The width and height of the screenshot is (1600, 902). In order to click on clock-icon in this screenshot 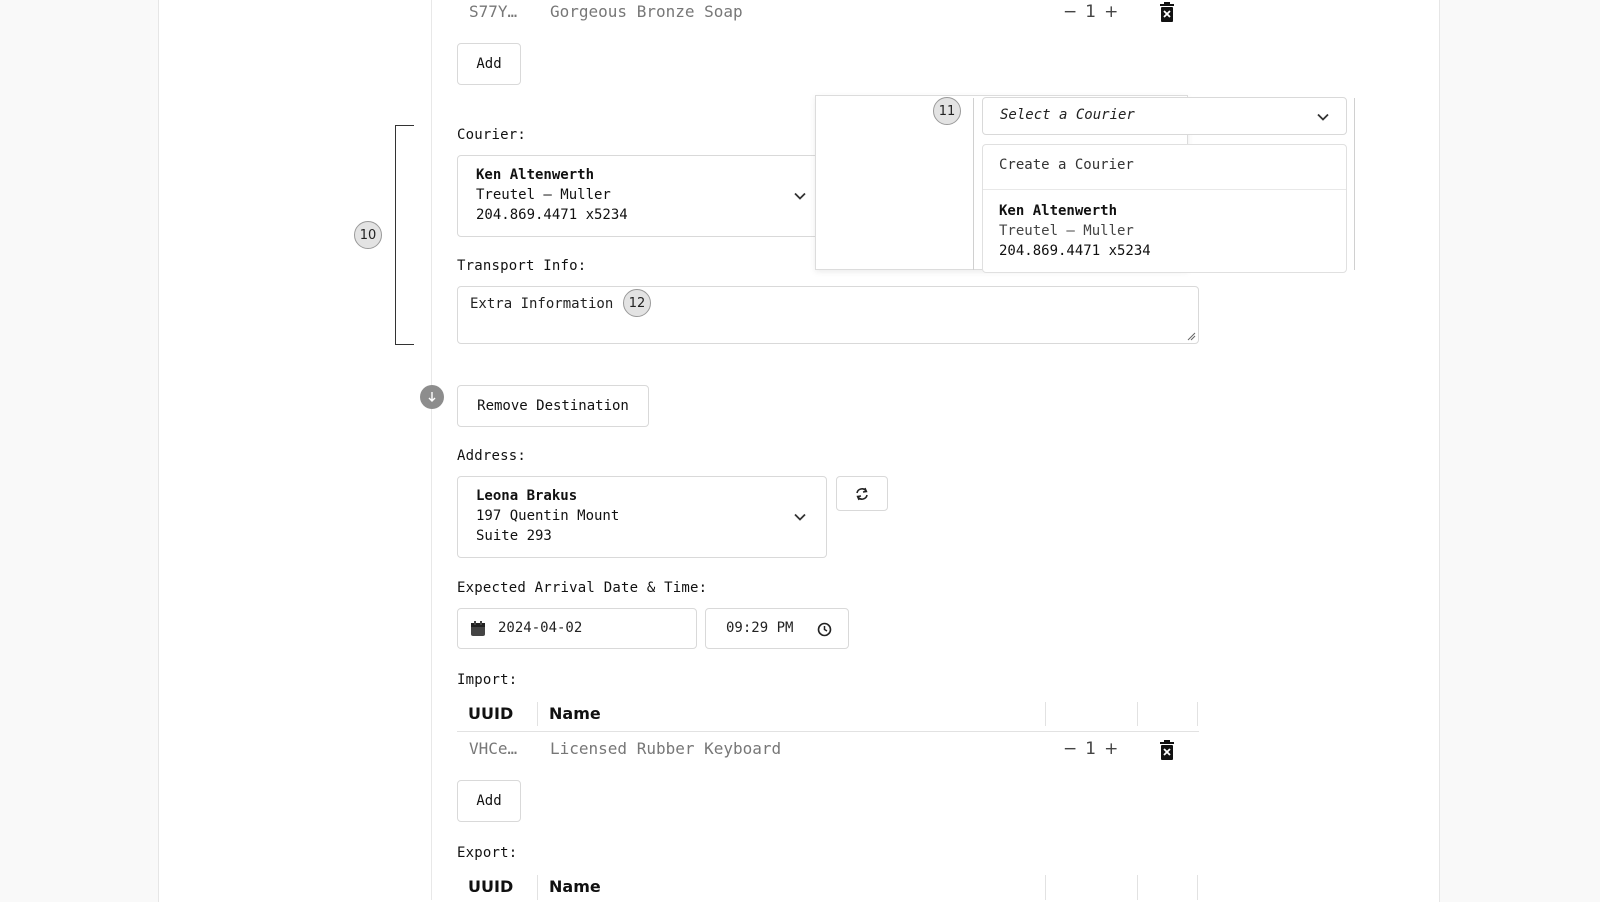, I will do `click(824, 629)`.